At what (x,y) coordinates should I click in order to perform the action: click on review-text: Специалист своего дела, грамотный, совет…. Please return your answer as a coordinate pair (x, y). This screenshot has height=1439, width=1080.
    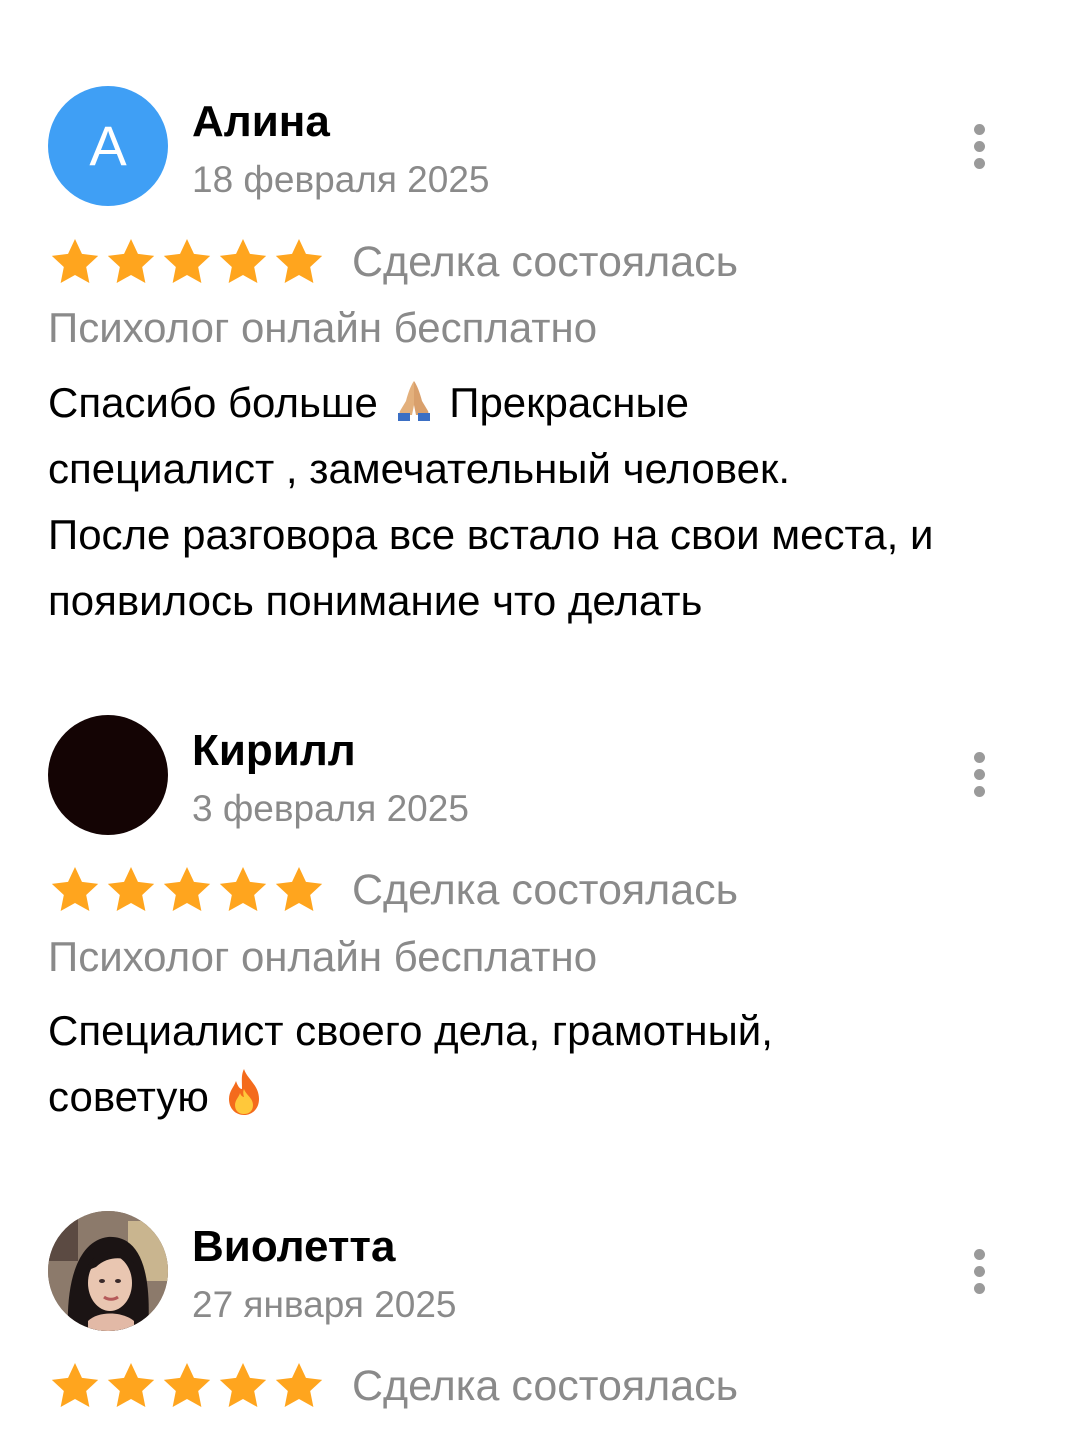
    Looking at the image, I should click on (543, 1064).